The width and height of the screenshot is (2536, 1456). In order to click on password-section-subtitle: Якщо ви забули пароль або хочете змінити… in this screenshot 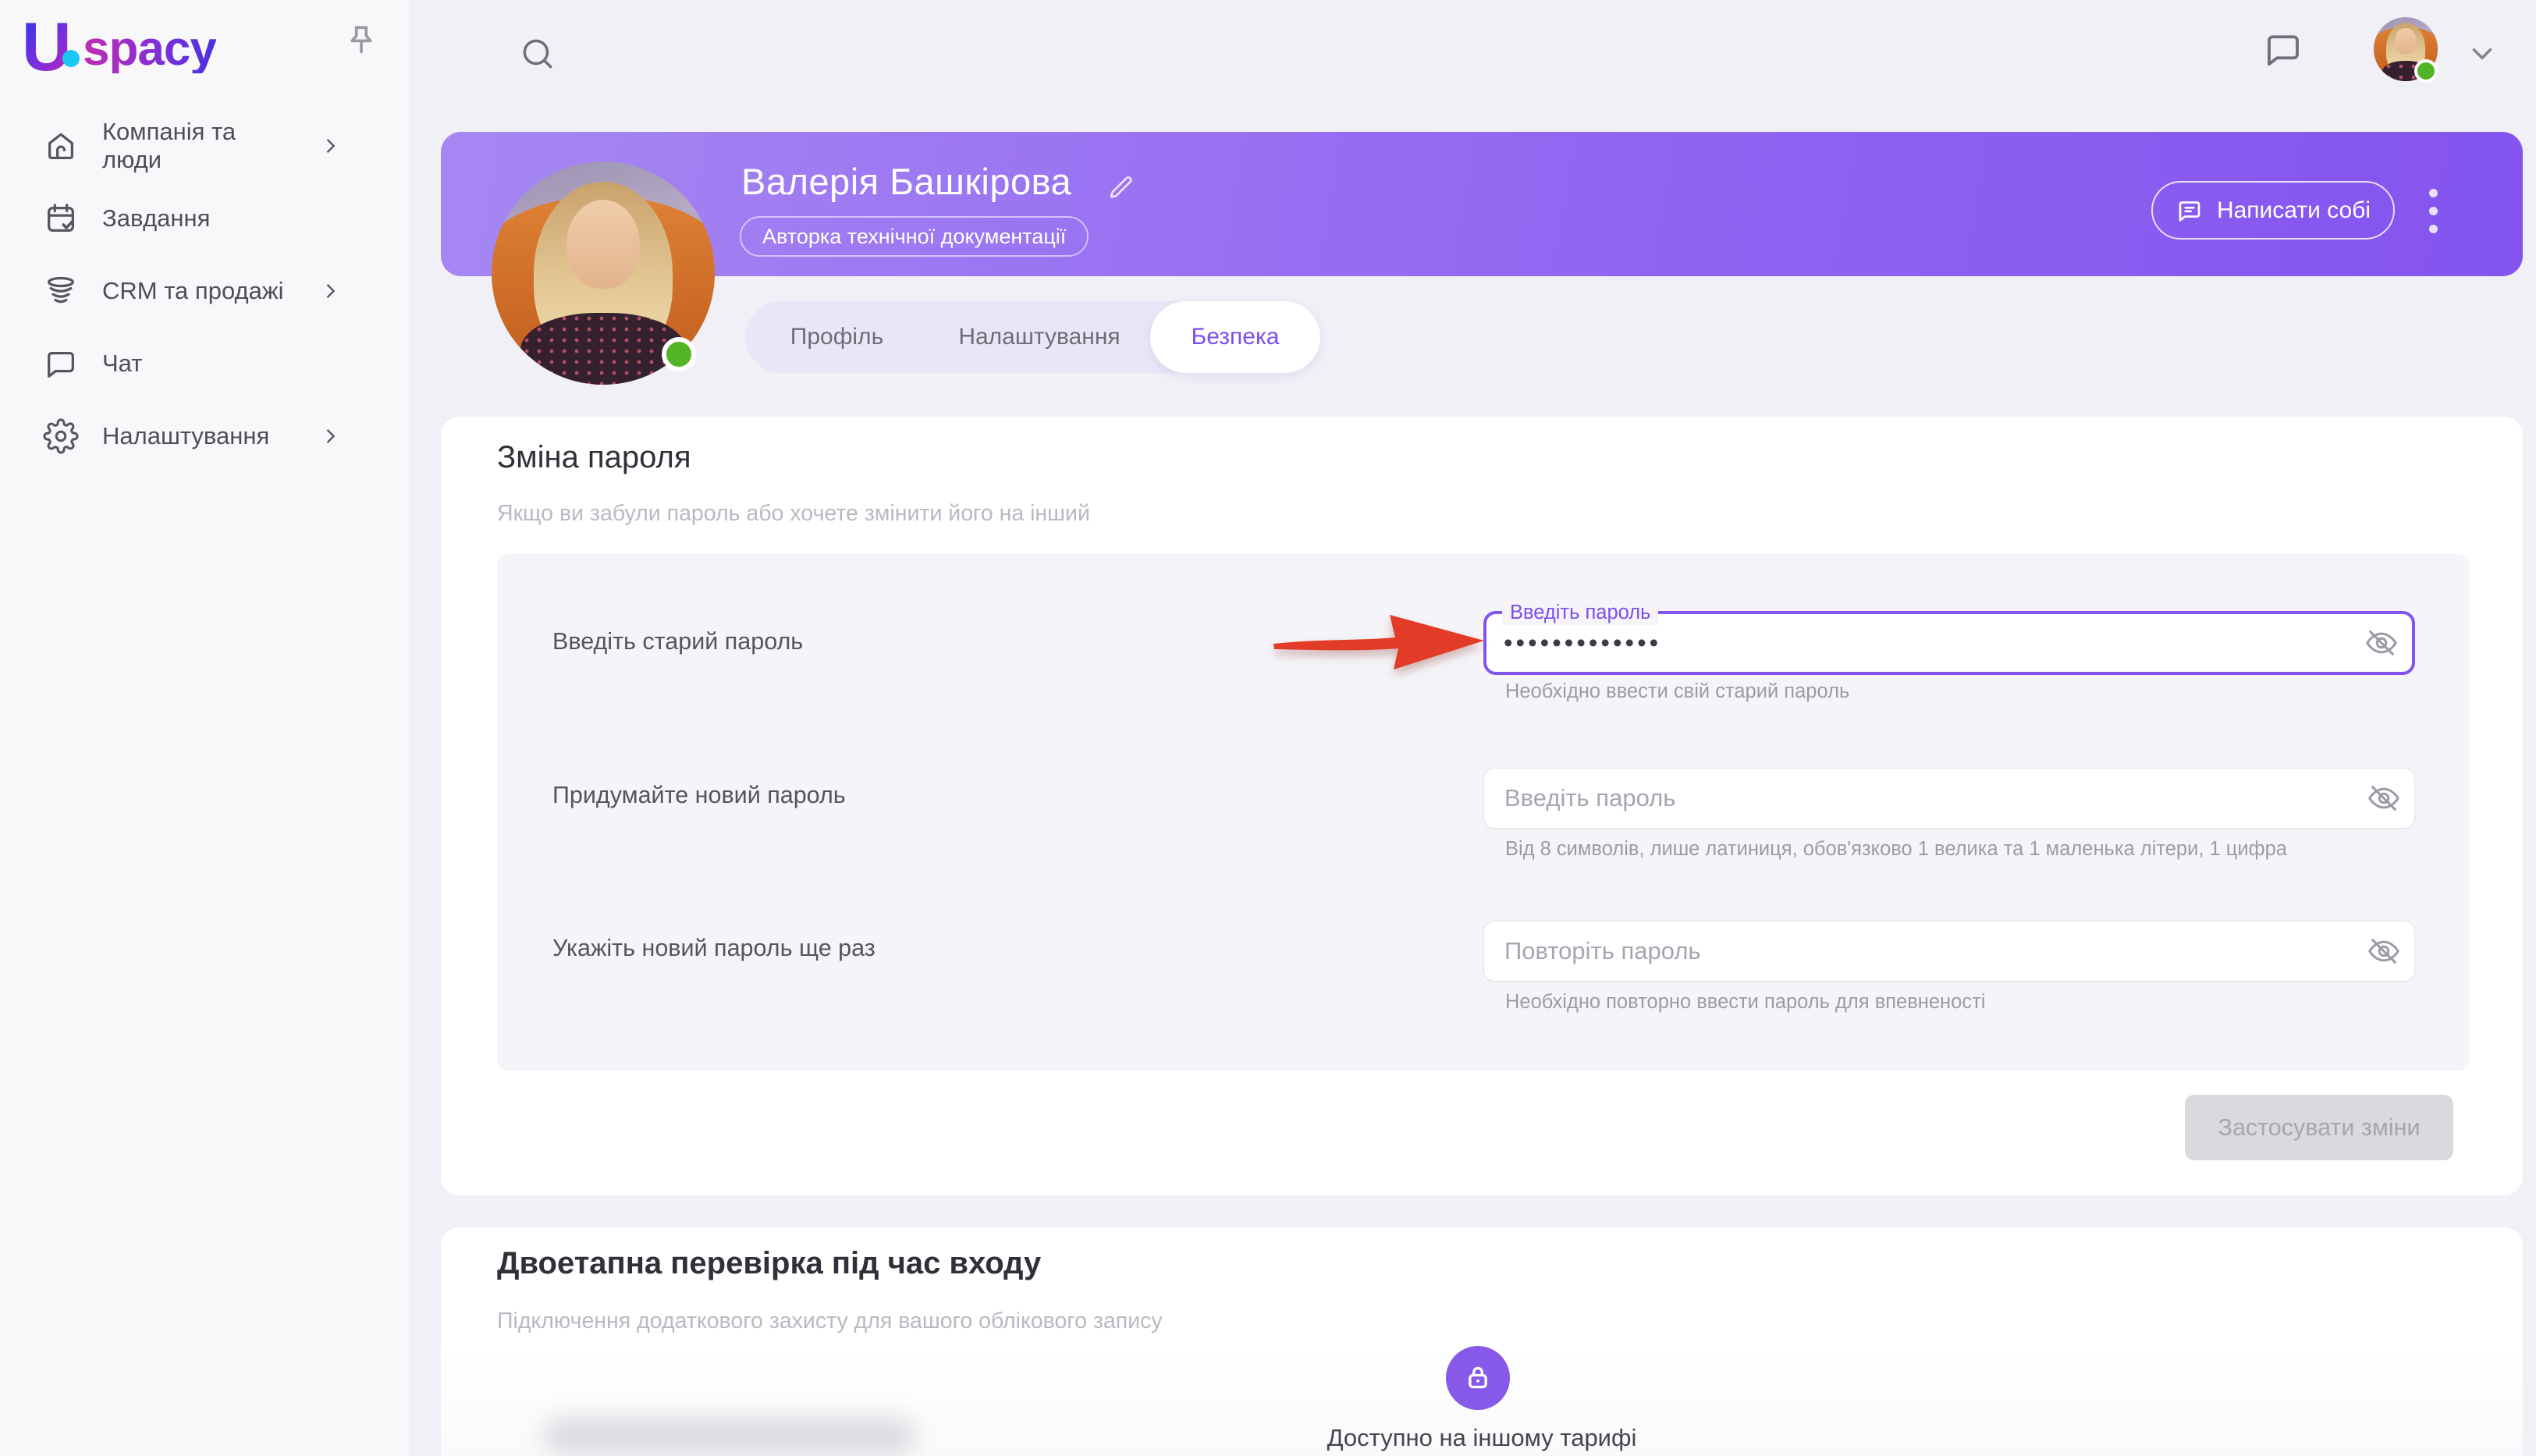, I will do `click(793, 513)`.